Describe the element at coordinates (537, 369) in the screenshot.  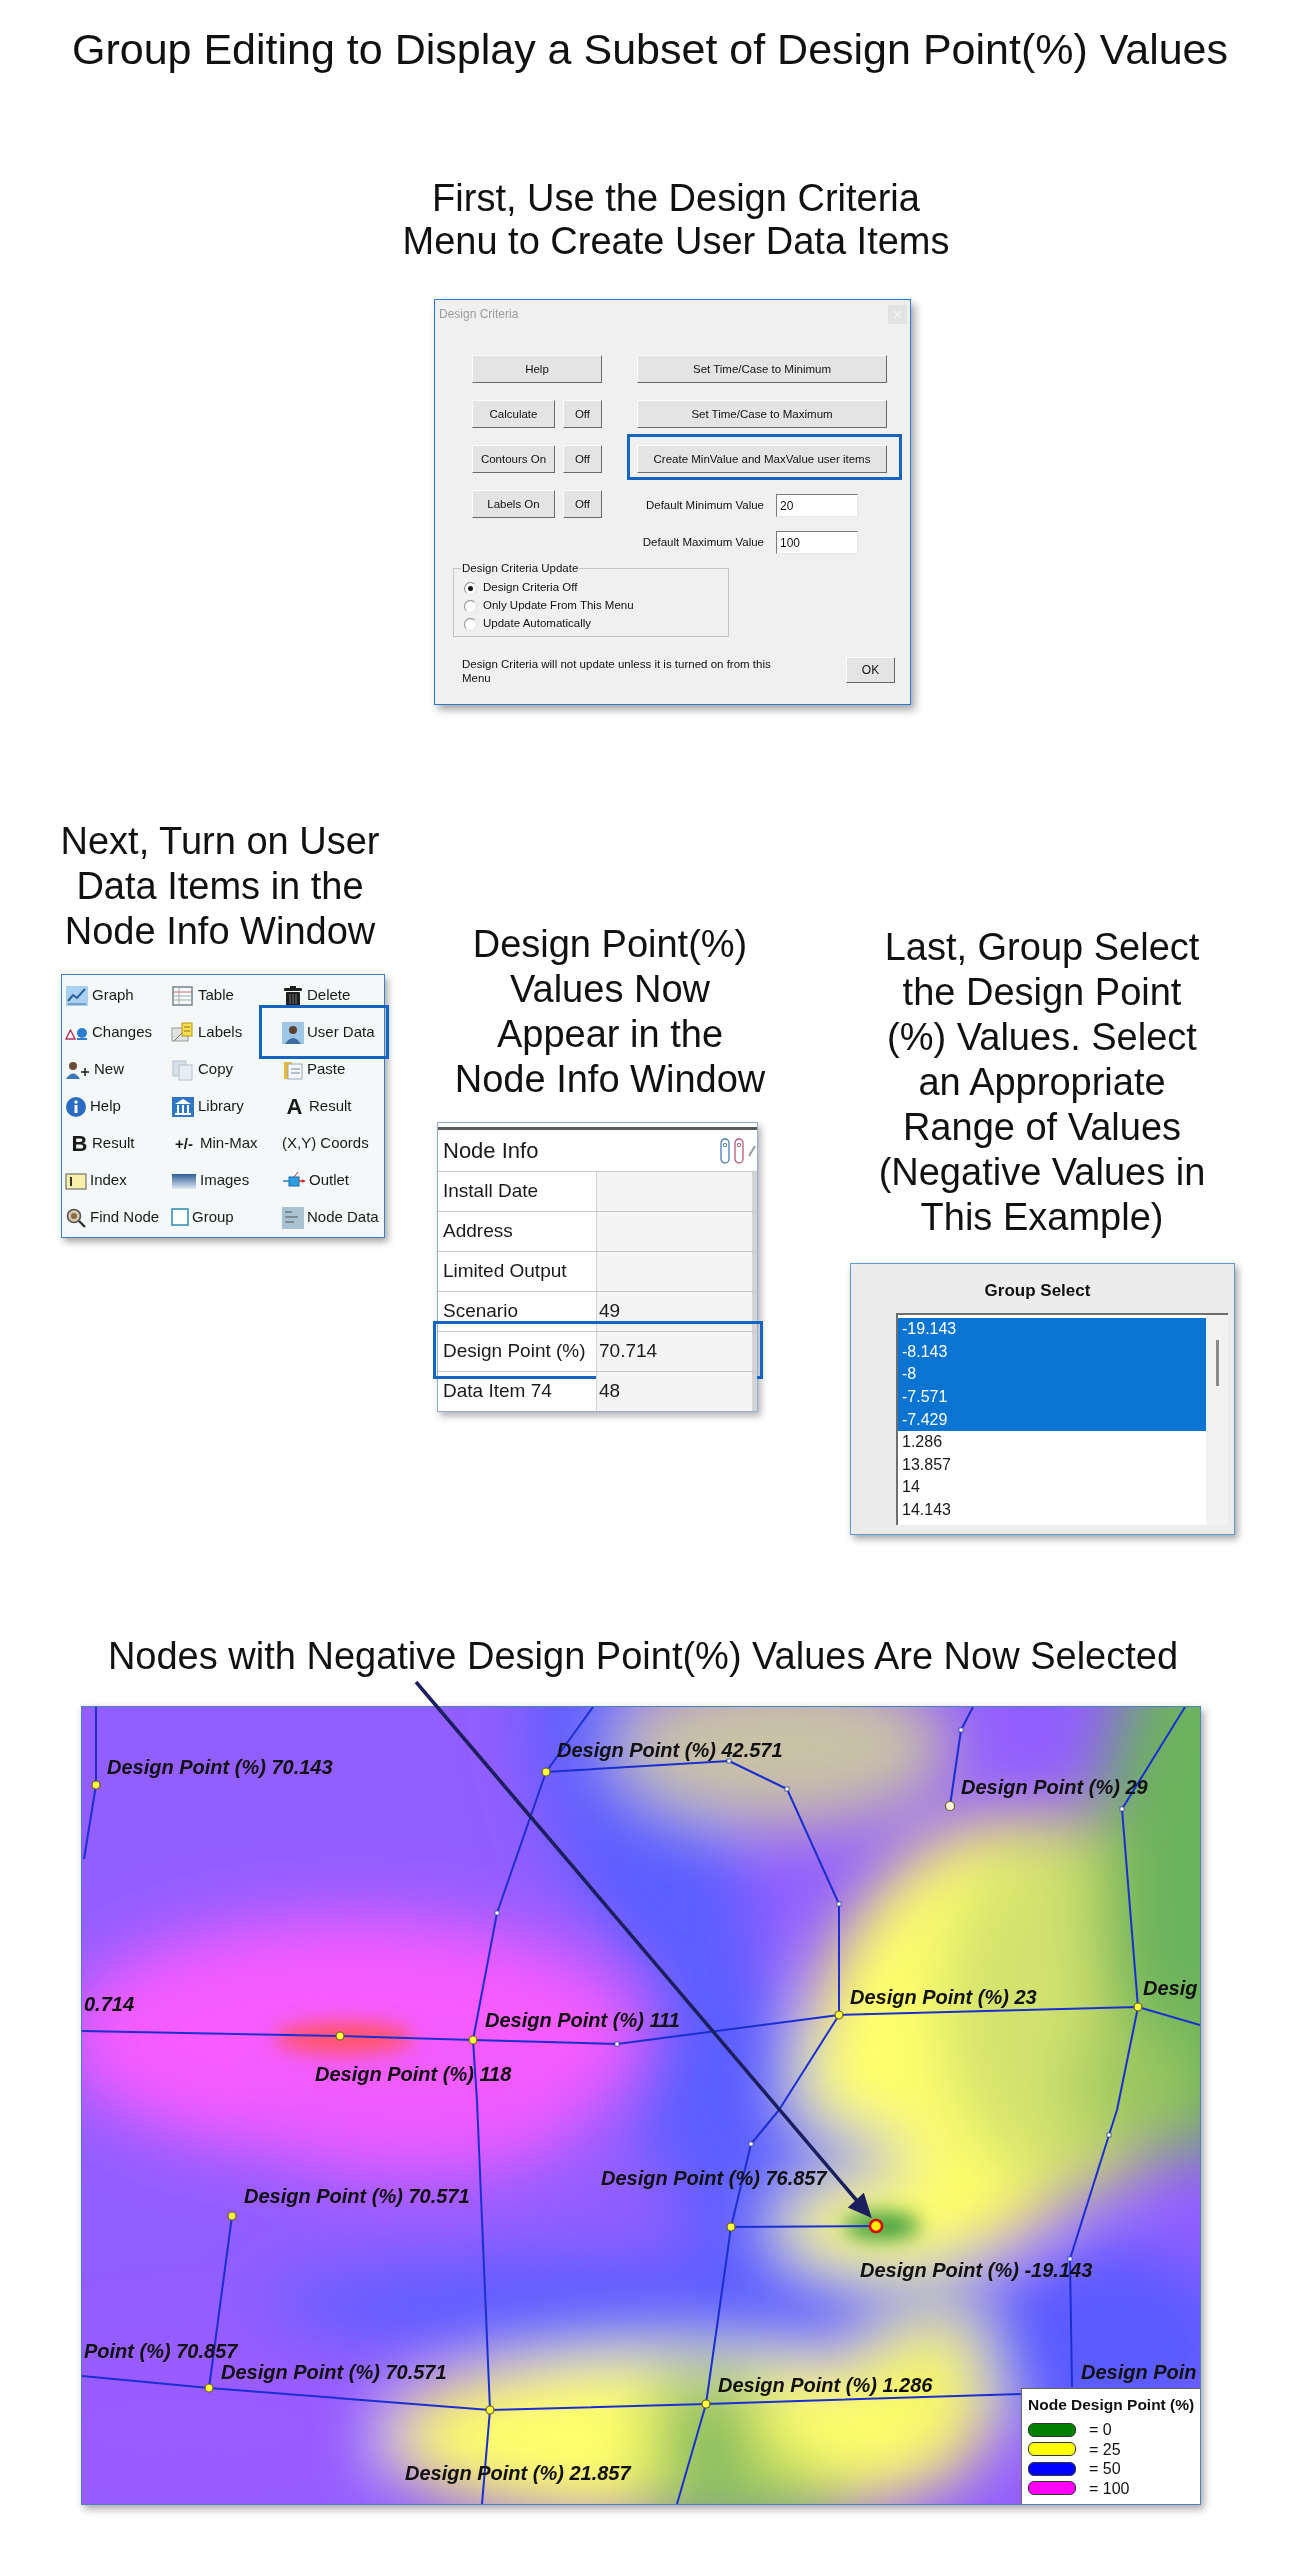
I see `dialog-button: Help` at that location.